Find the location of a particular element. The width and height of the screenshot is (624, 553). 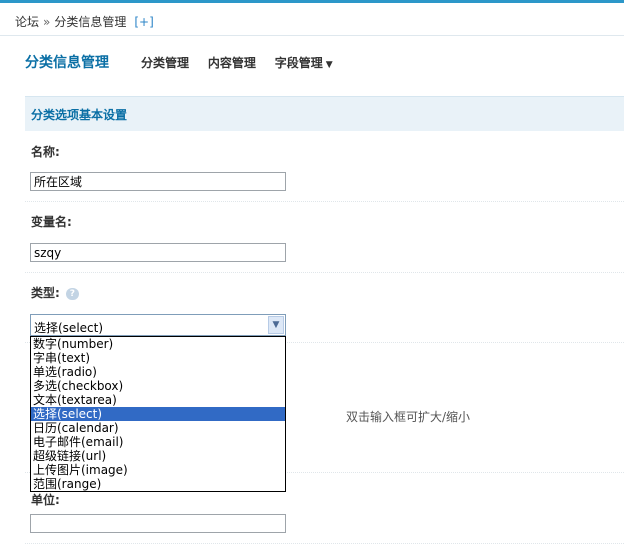

page-title: 分类信息管理 is located at coordinates (67, 63).